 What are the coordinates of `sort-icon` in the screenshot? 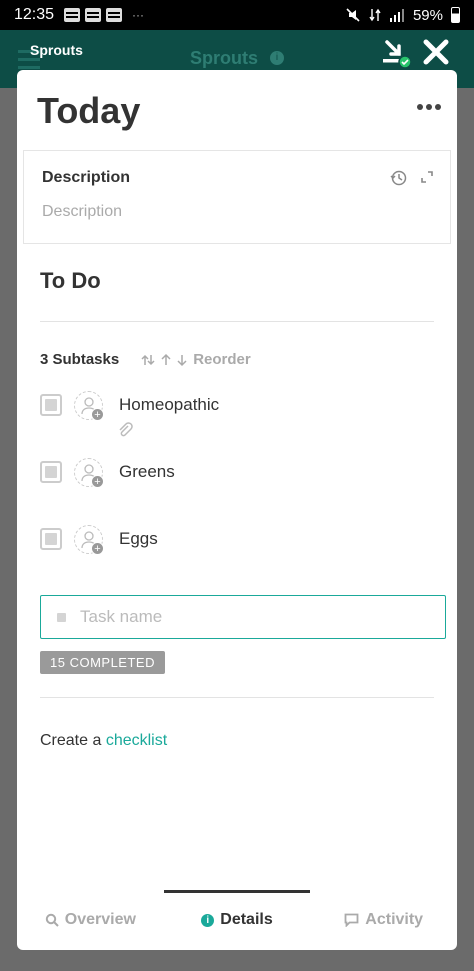 It's located at (148, 359).